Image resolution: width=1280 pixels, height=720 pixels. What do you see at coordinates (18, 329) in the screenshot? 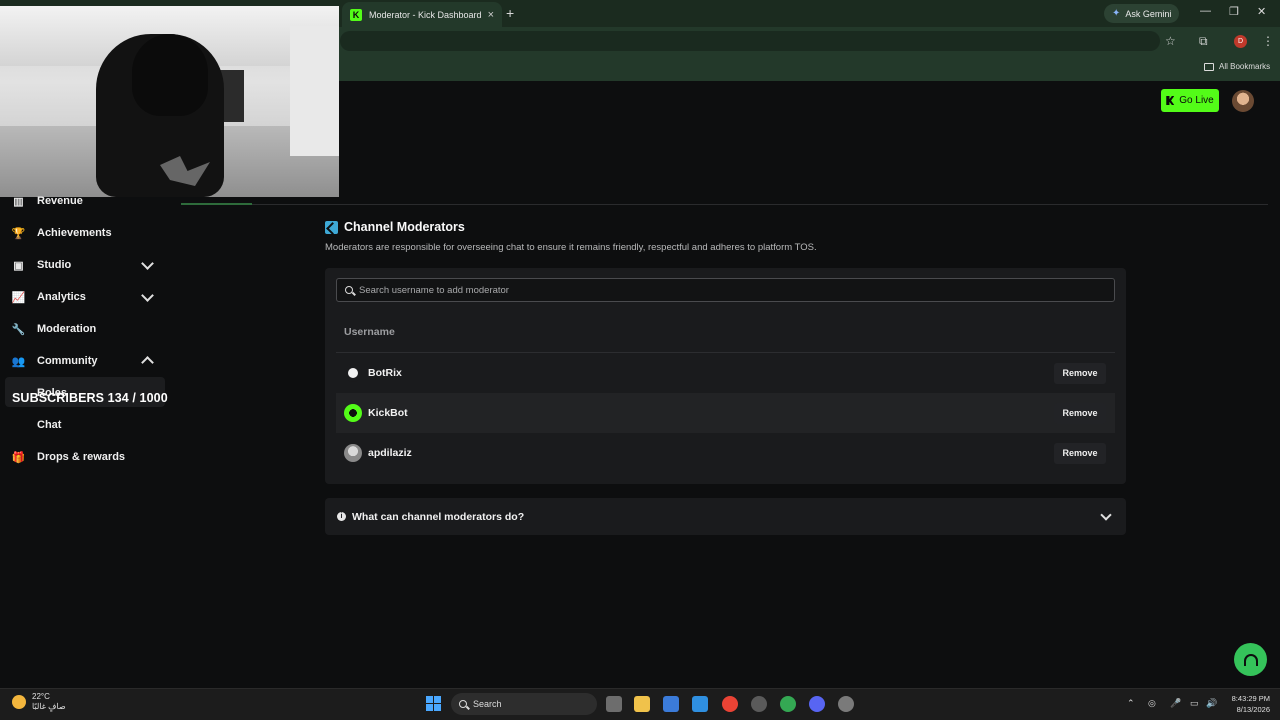
I see `wrench-icon: 🔧` at bounding box center [18, 329].